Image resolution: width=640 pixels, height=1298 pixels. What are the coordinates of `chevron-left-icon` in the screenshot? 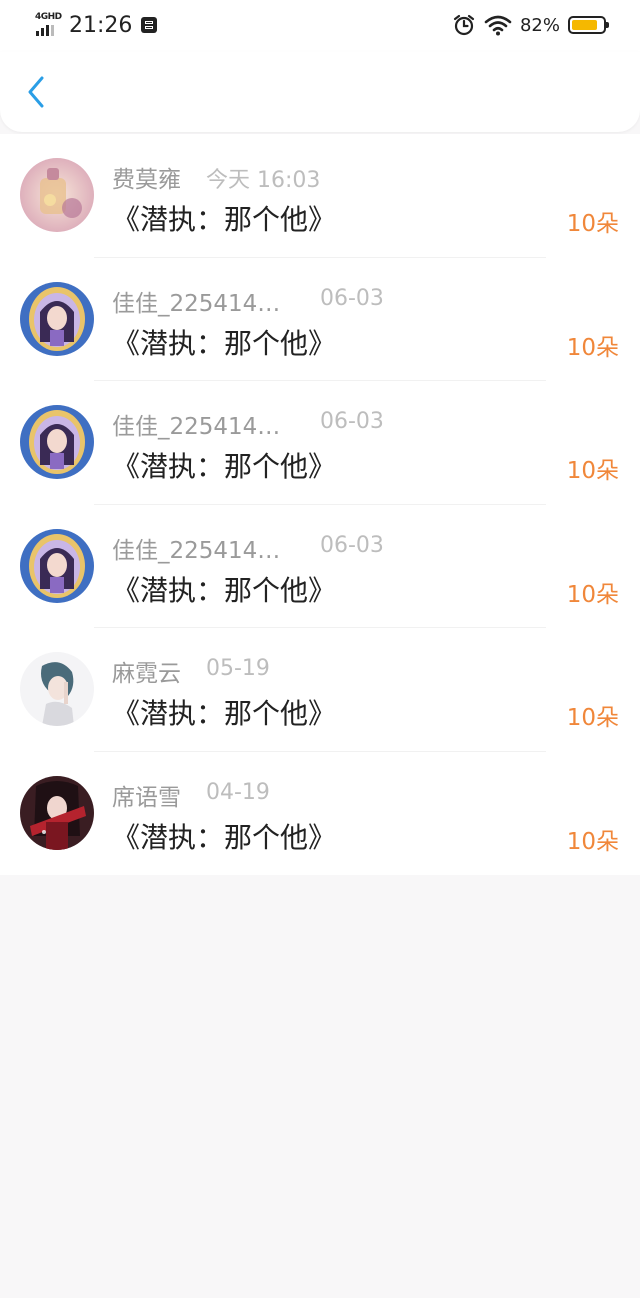 It's located at (36, 92).